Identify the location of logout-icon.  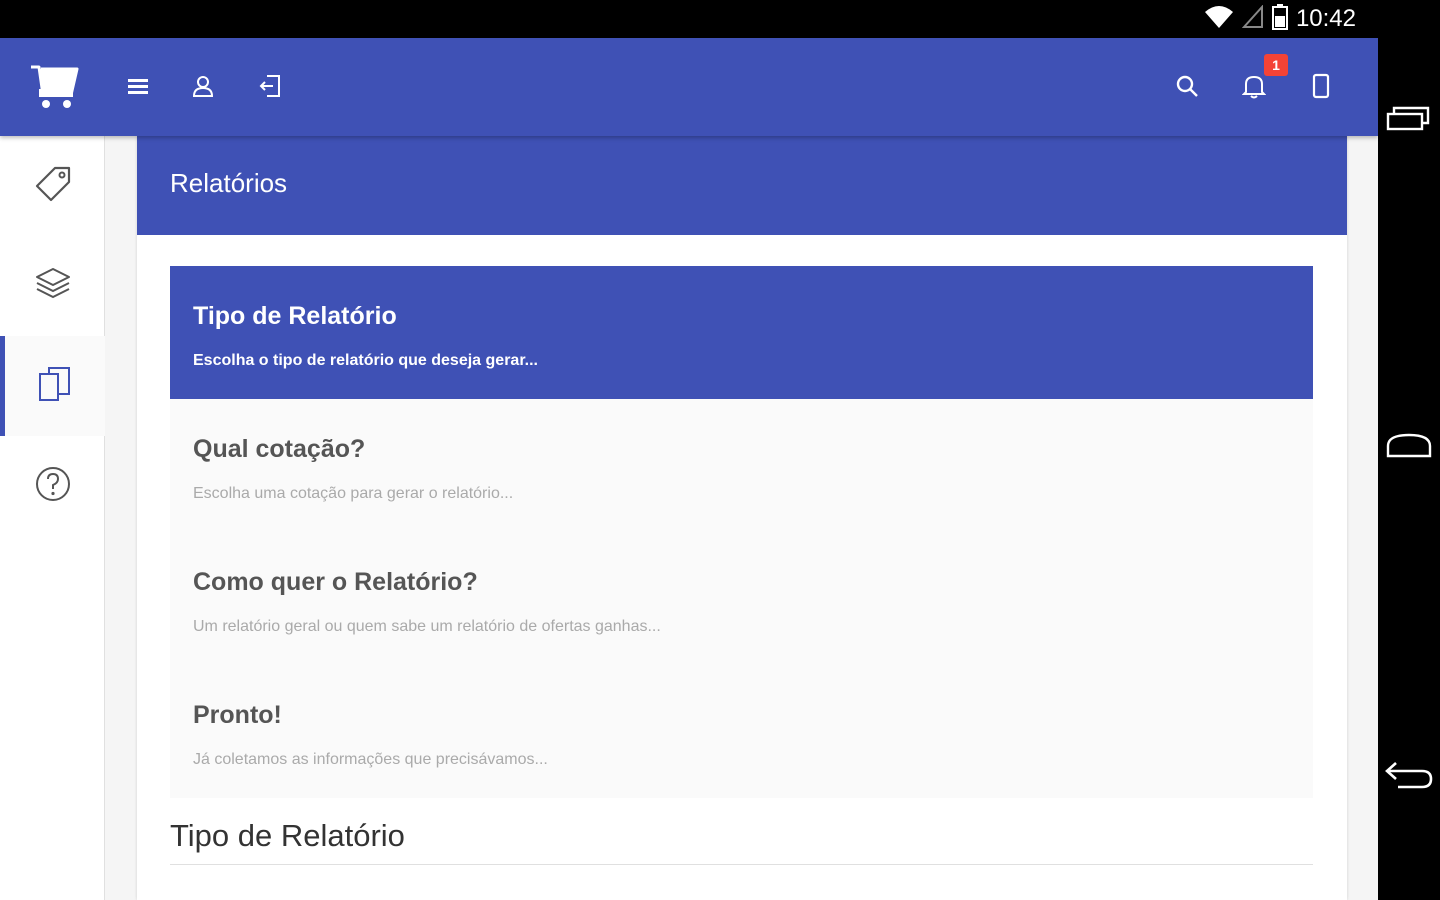
(270, 86).